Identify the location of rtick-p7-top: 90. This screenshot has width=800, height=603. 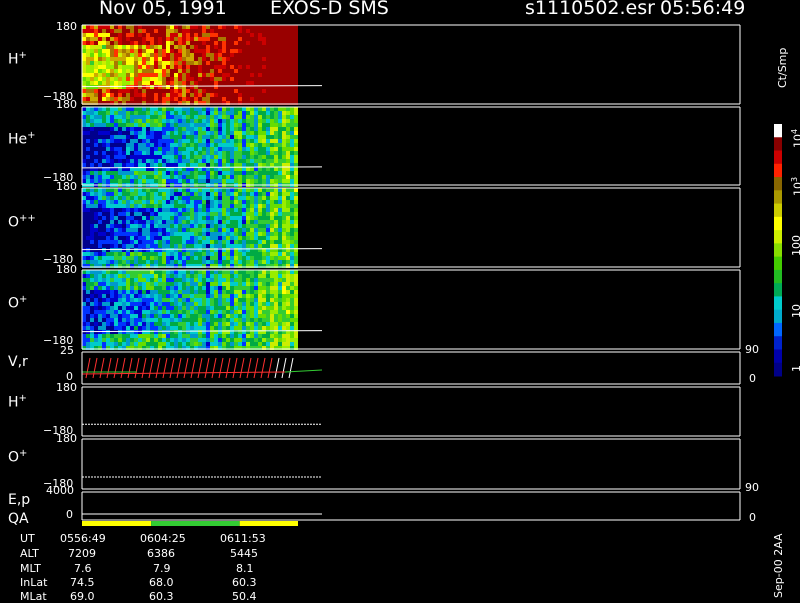
(752, 487).